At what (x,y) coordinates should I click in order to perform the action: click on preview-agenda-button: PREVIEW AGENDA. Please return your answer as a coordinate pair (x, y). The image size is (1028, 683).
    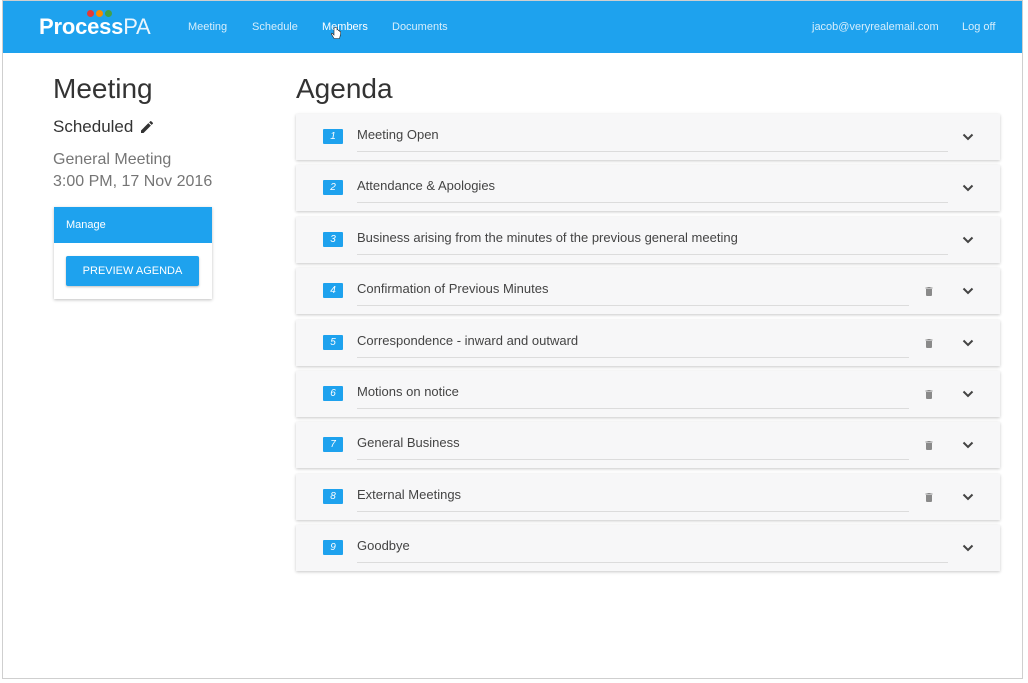
    Looking at the image, I should click on (132, 271).